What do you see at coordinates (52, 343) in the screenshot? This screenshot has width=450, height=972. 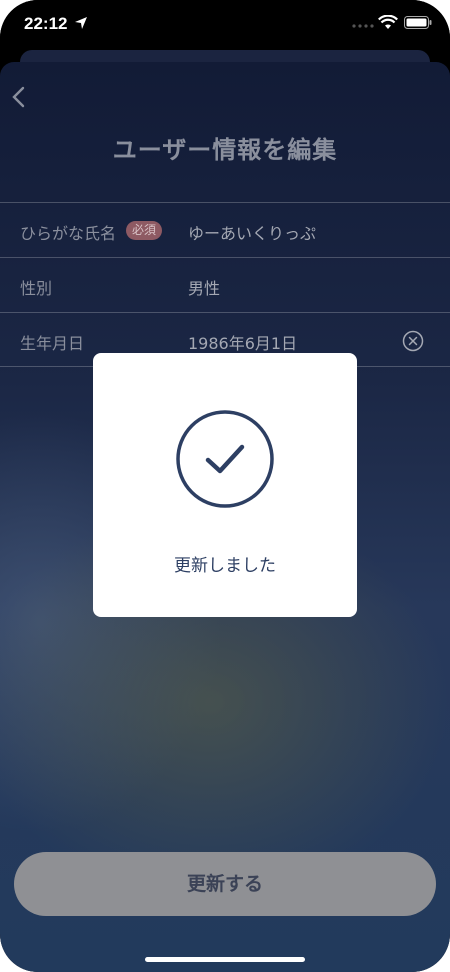 I see `row-label: 生年月日` at bounding box center [52, 343].